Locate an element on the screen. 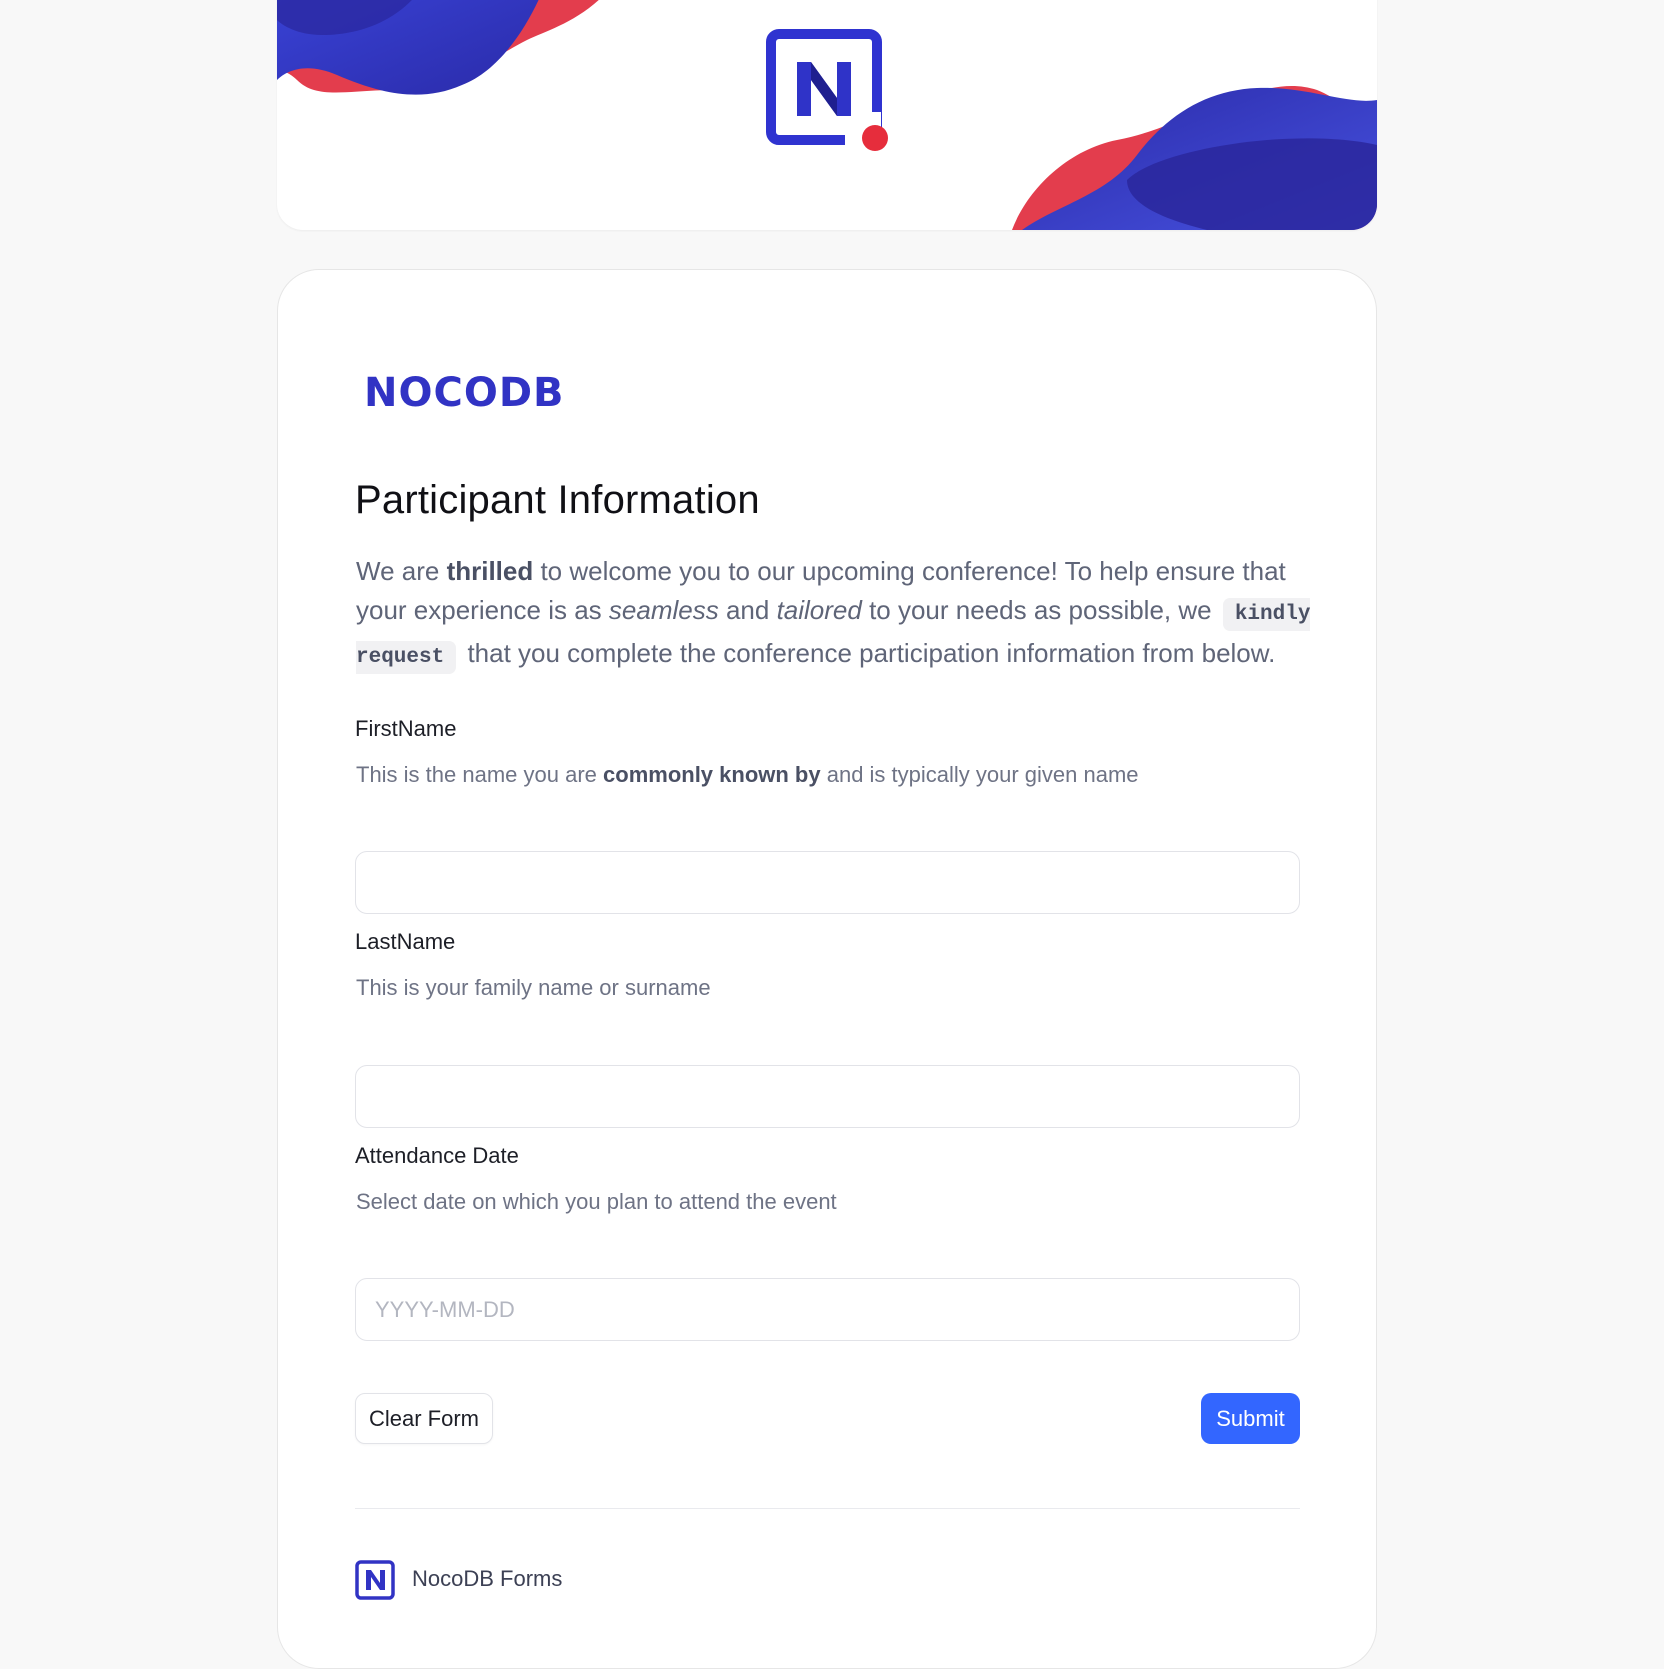  lastname-input is located at coordinates (827, 1096).